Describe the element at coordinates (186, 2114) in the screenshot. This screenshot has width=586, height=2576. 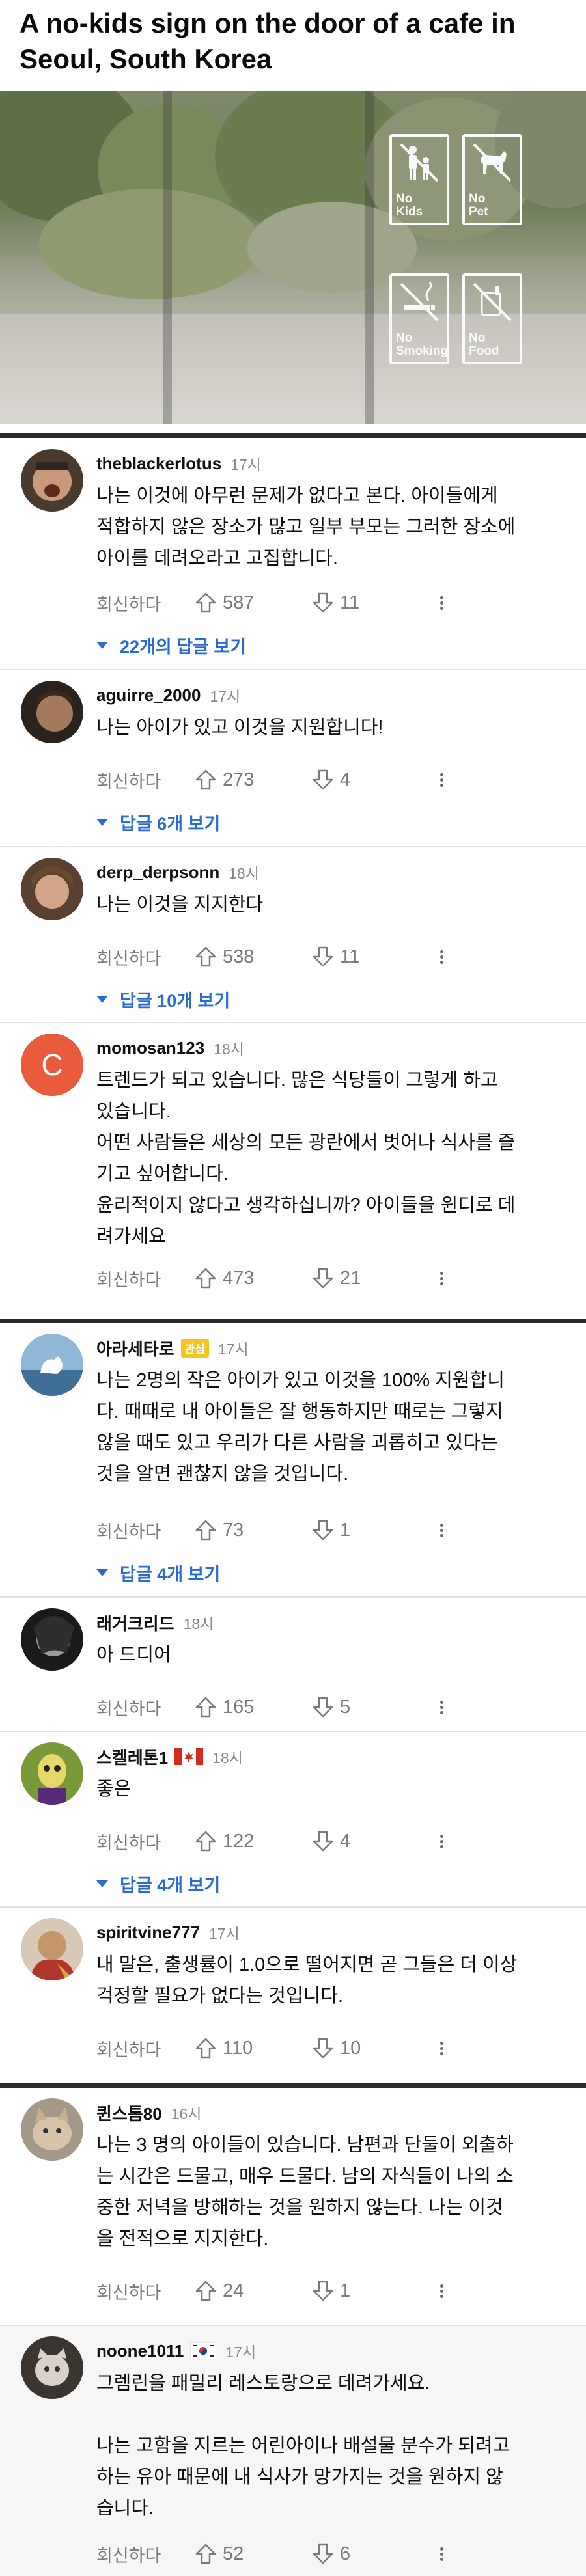
I see `timestamp: 16시` at that location.